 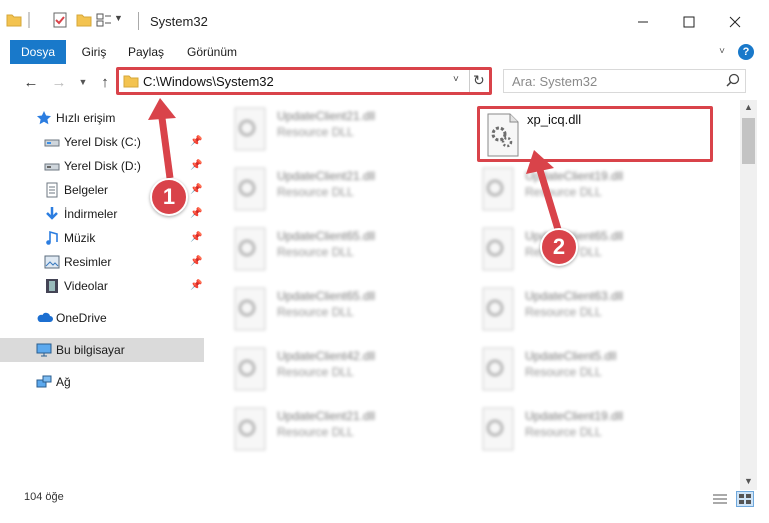 I want to click on annotation-arrows, so click(x=356, y=168).